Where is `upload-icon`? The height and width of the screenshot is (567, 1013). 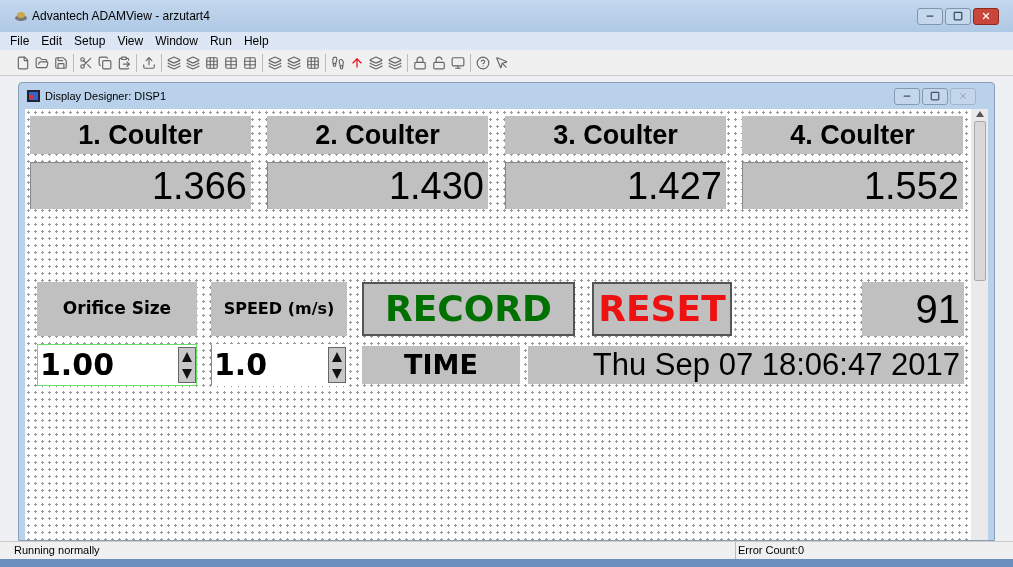
upload-icon is located at coordinates (149, 62).